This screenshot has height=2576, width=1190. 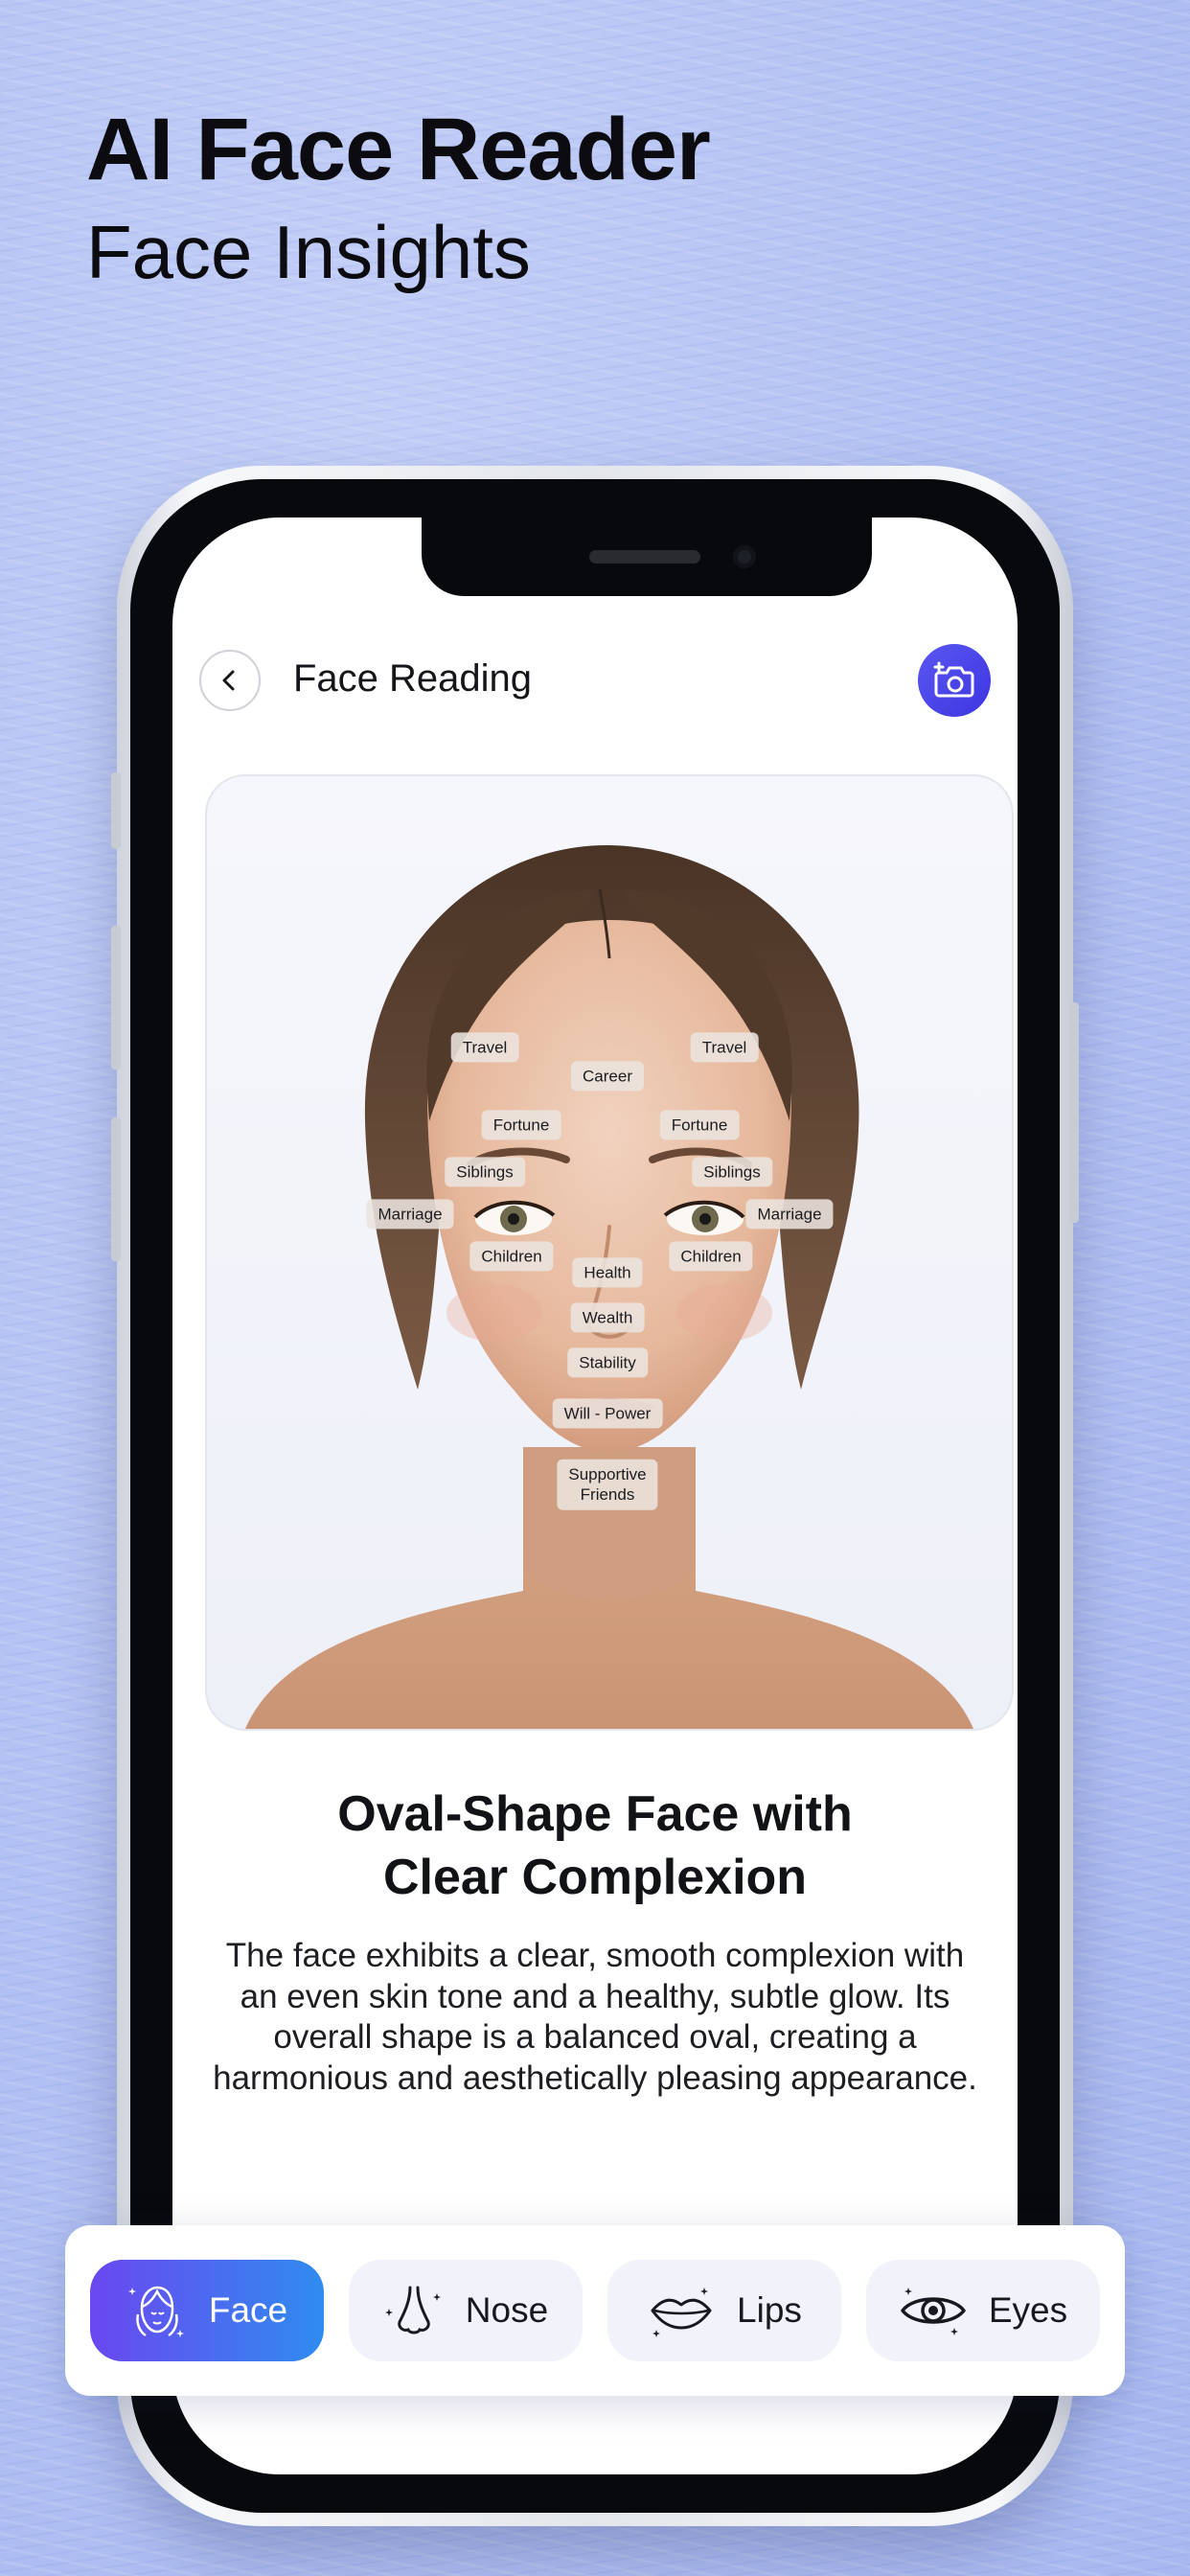 I want to click on face-label-wealth: Wealth, so click(x=607, y=1318).